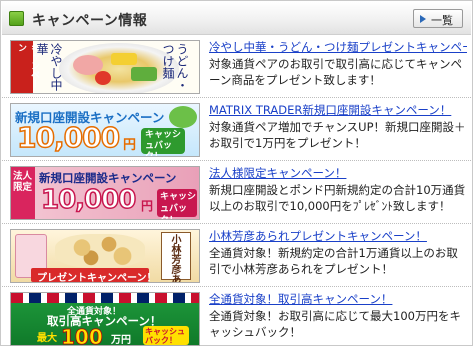  What do you see at coordinates (82, 335) in the screenshot?
I see `banner-amount: 100` at bounding box center [82, 335].